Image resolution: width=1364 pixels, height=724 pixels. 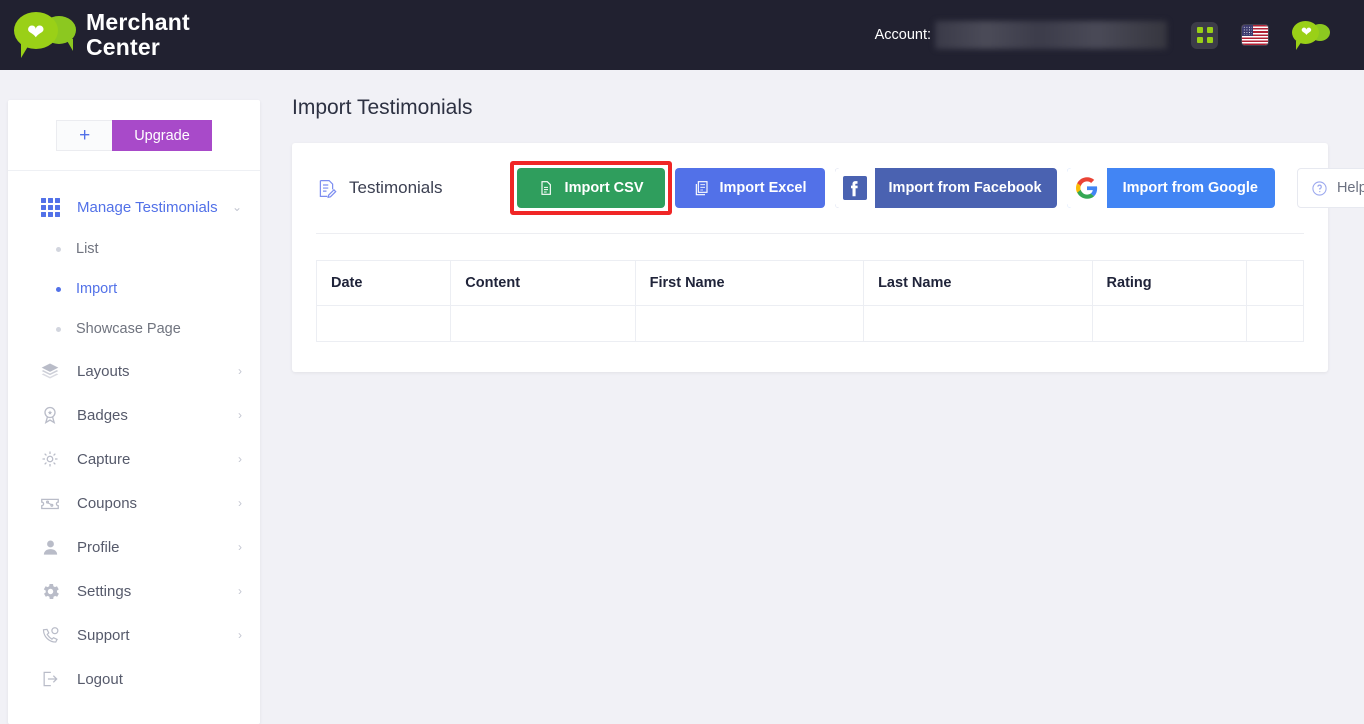 What do you see at coordinates (97, 289) in the screenshot?
I see `sidebar-sub-label: Import` at bounding box center [97, 289].